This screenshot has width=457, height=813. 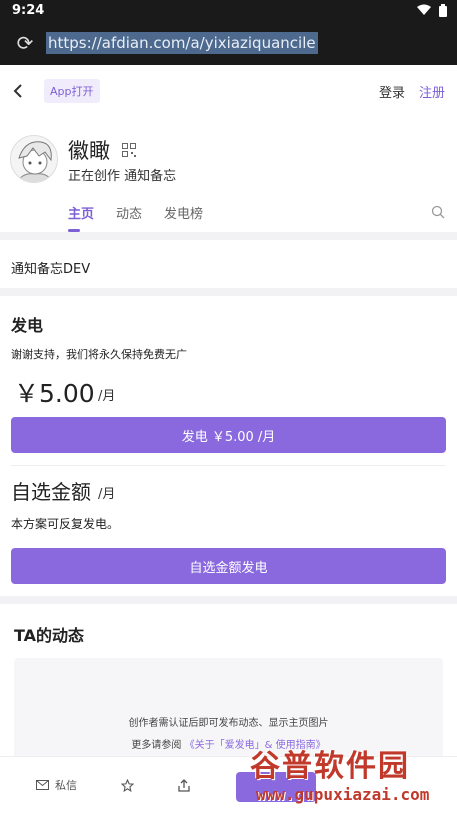 I want to click on feed-message: 创作者需认证后即可发布动态、显示主页图片, so click(x=228, y=723).